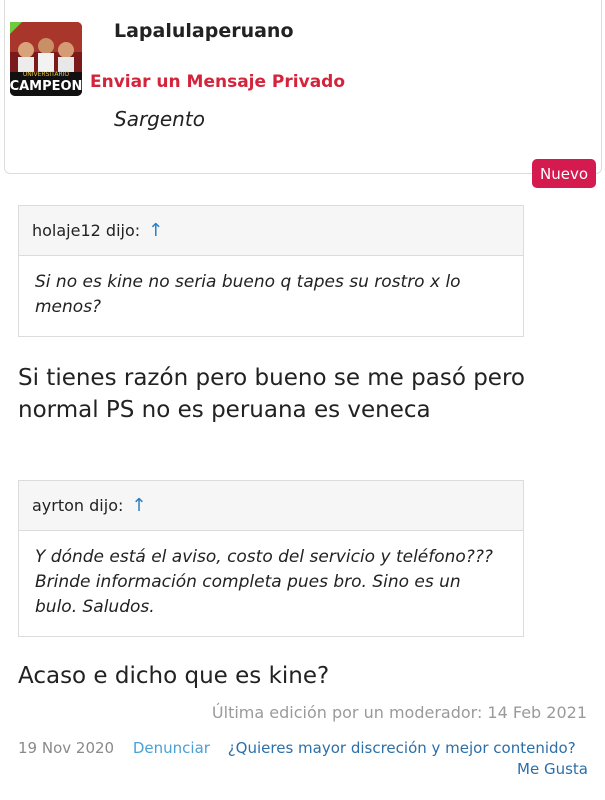 Image resolution: width=605 pixels, height=800 pixels. What do you see at coordinates (271, 231) in the screenshot?
I see `quote-header: holaje12 dijo: ↑` at bounding box center [271, 231].